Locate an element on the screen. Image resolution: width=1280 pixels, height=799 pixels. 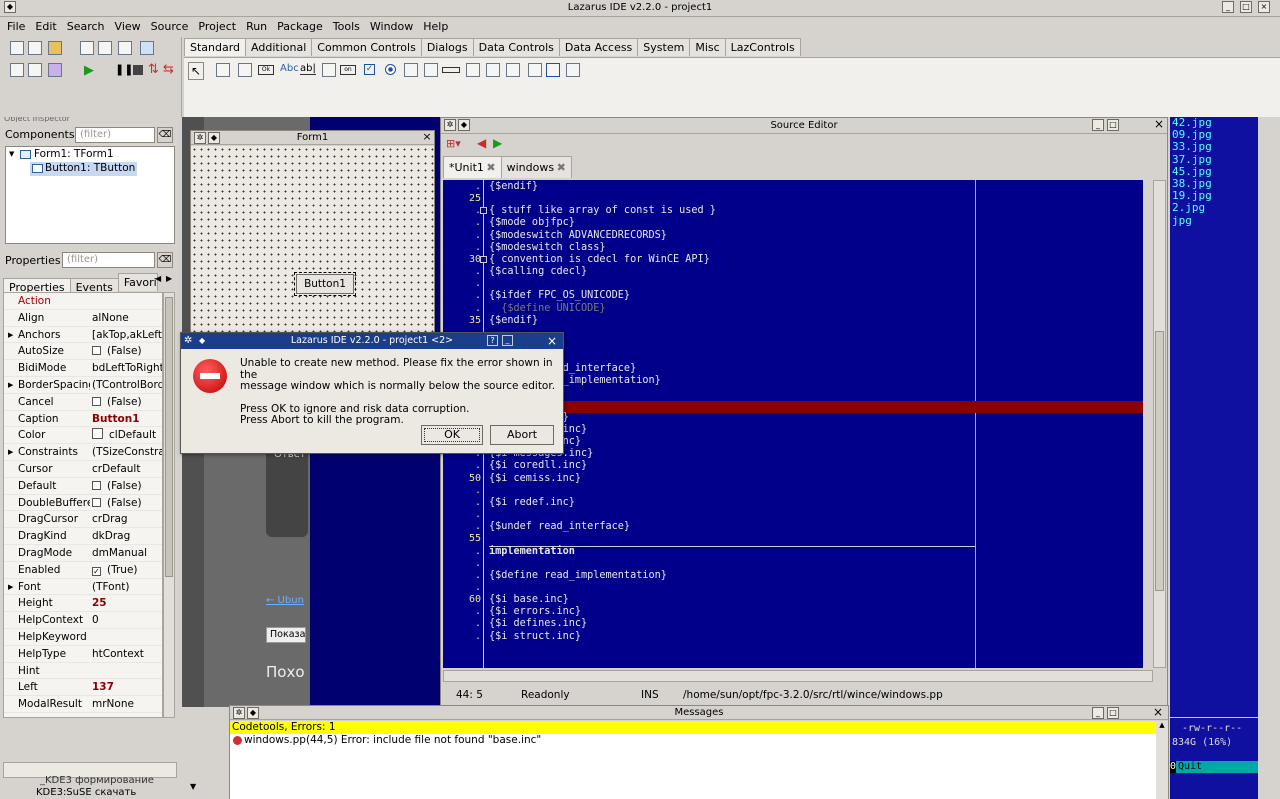
property-row: Enabled ✓ (True) is located at coordinates (83, 570).